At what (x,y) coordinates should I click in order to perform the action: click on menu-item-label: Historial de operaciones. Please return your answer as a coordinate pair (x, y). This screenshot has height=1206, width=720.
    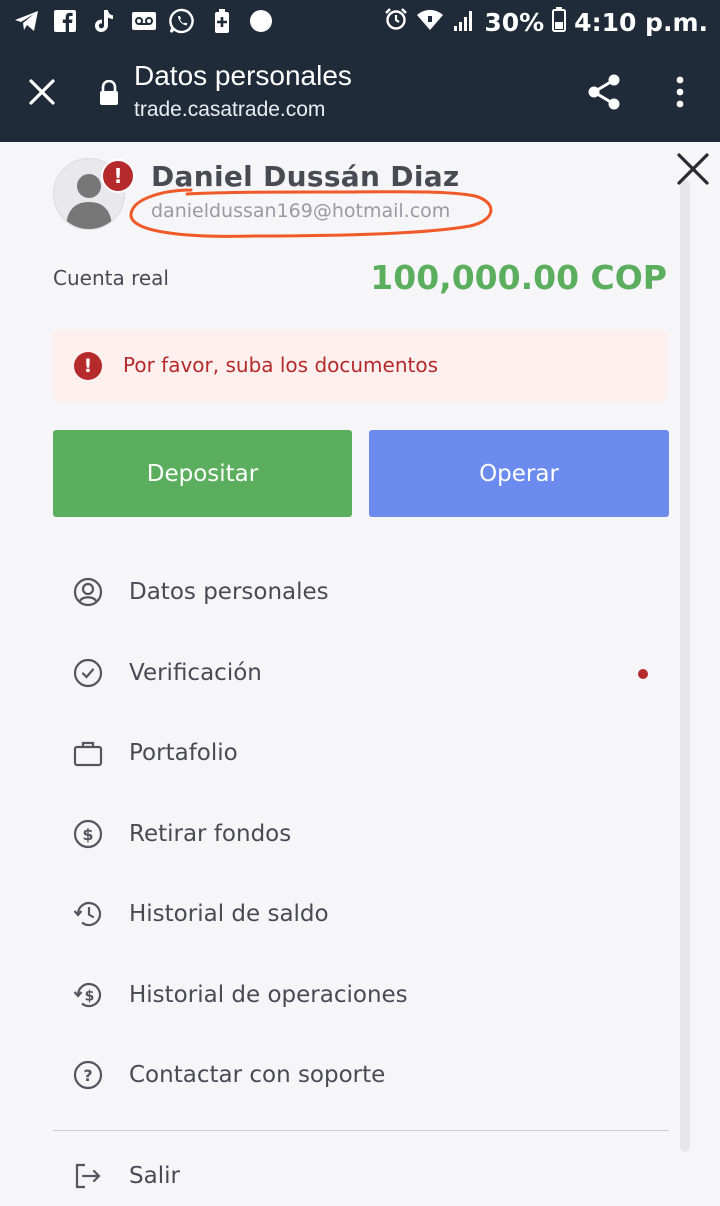
    Looking at the image, I should click on (268, 994).